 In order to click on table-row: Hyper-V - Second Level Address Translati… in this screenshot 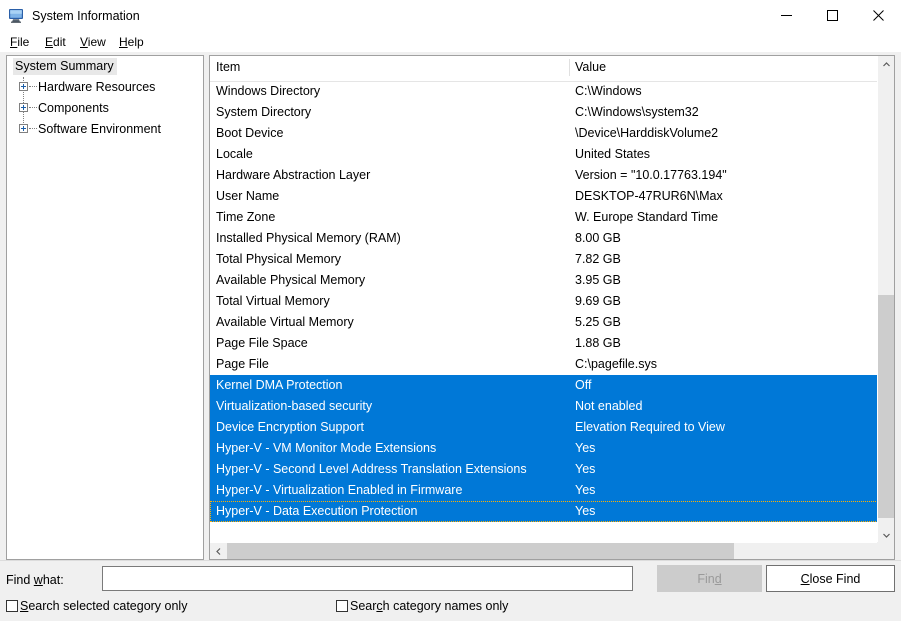, I will do `click(552, 469)`.